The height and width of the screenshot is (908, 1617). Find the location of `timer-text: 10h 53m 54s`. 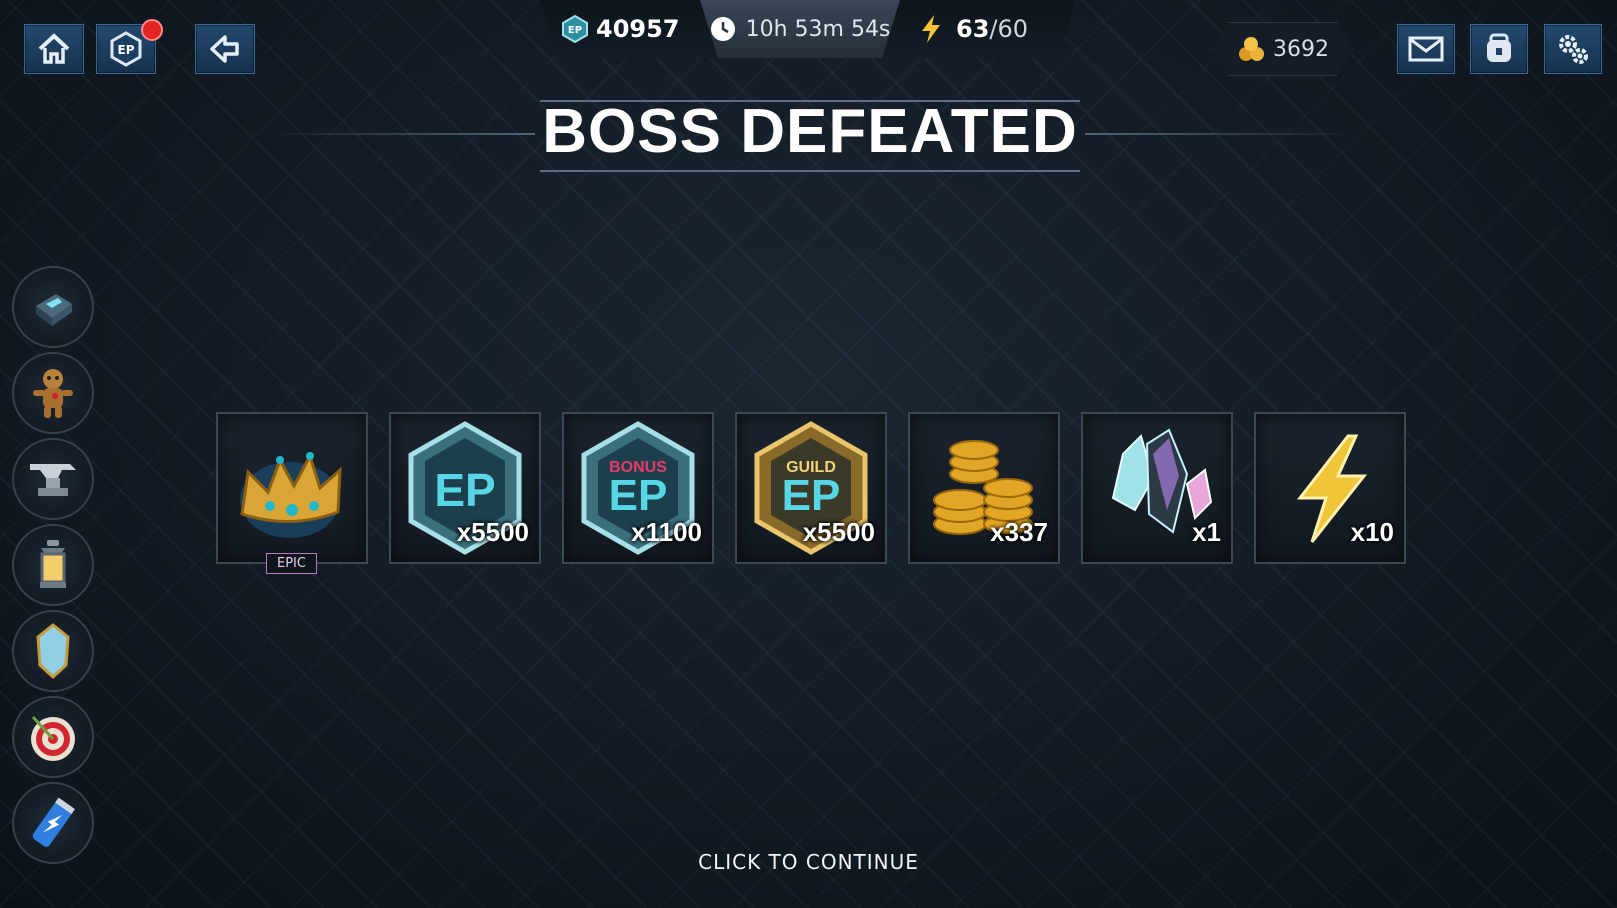

timer-text: 10h 53m 54s is located at coordinates (818, 29).